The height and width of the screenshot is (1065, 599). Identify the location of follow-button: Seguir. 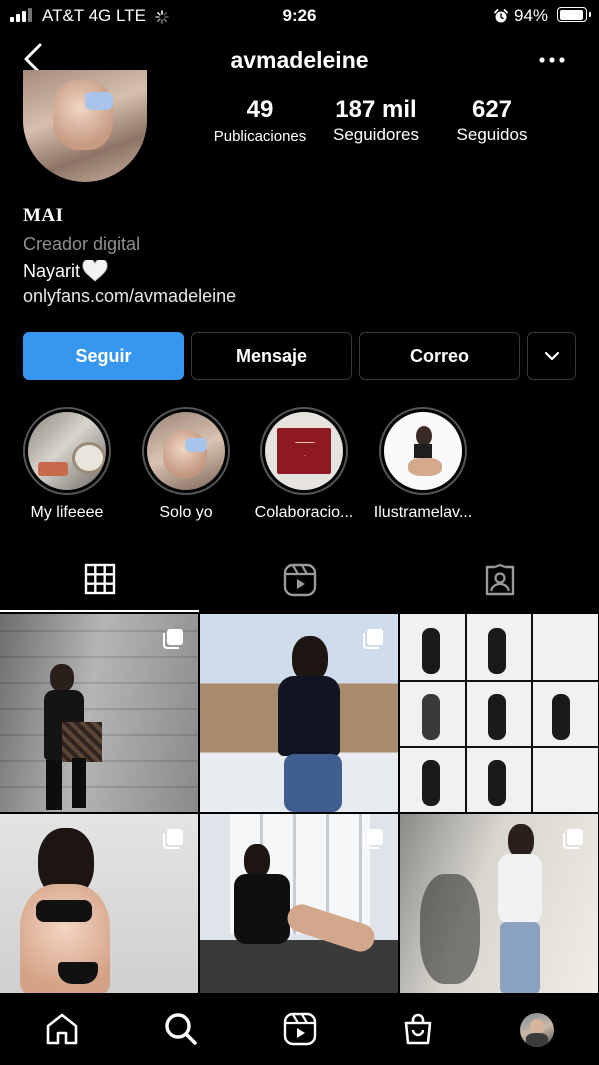
(103, 356).